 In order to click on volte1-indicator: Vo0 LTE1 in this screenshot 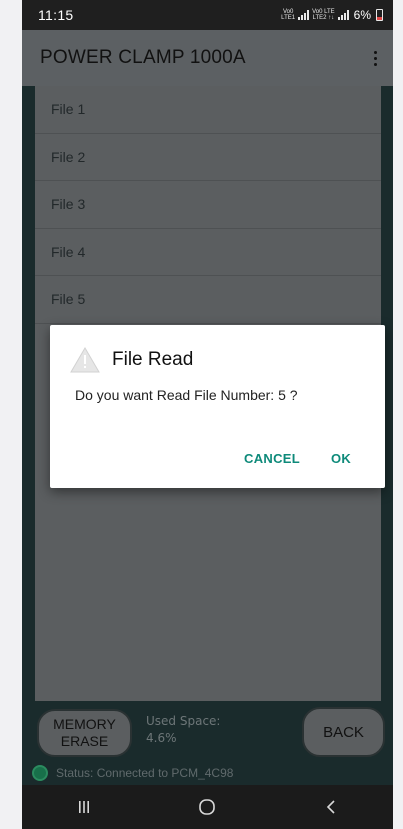, I will do `click(288, 15)`.